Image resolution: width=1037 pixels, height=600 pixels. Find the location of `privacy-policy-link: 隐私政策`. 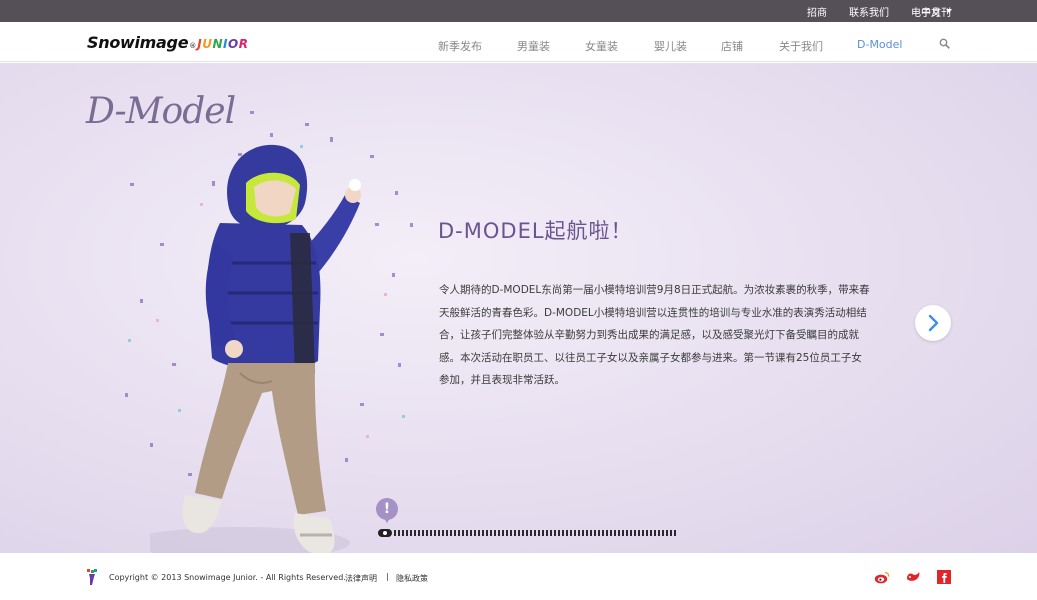

privacy-policy-link: 隐私政策 is located at coordinates (412, 578).